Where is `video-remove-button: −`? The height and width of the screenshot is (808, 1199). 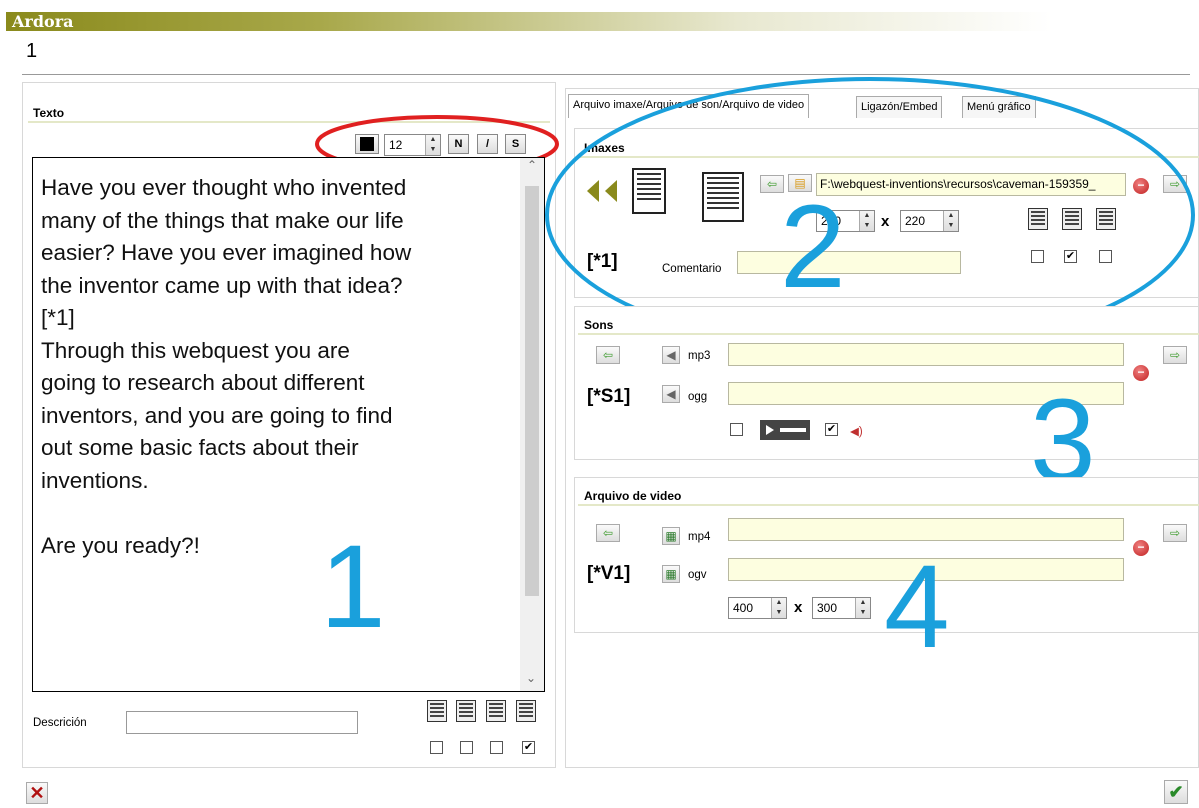
video-remove-button: − is located at coordinates (1141, 548).